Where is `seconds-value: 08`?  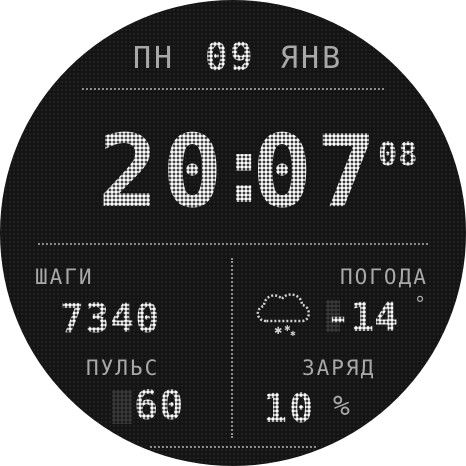
seconds-value: 08 is located at coordinates (398, 154).